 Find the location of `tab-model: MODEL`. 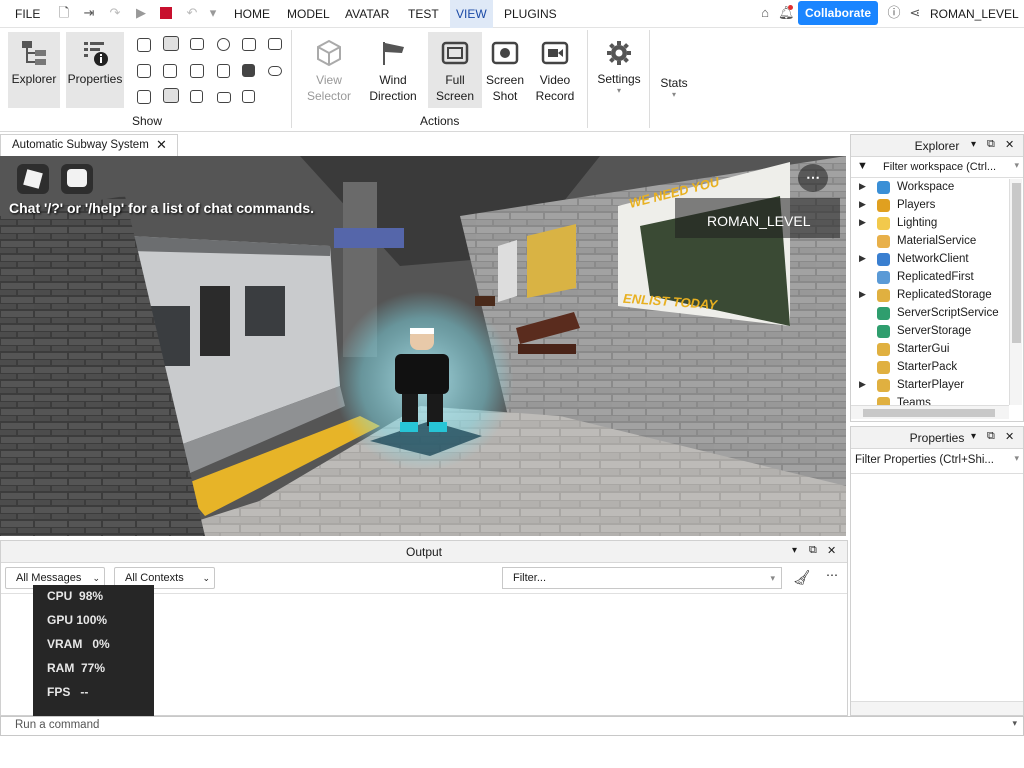

tab-model: MODEL is located at coordinates (308, 14).